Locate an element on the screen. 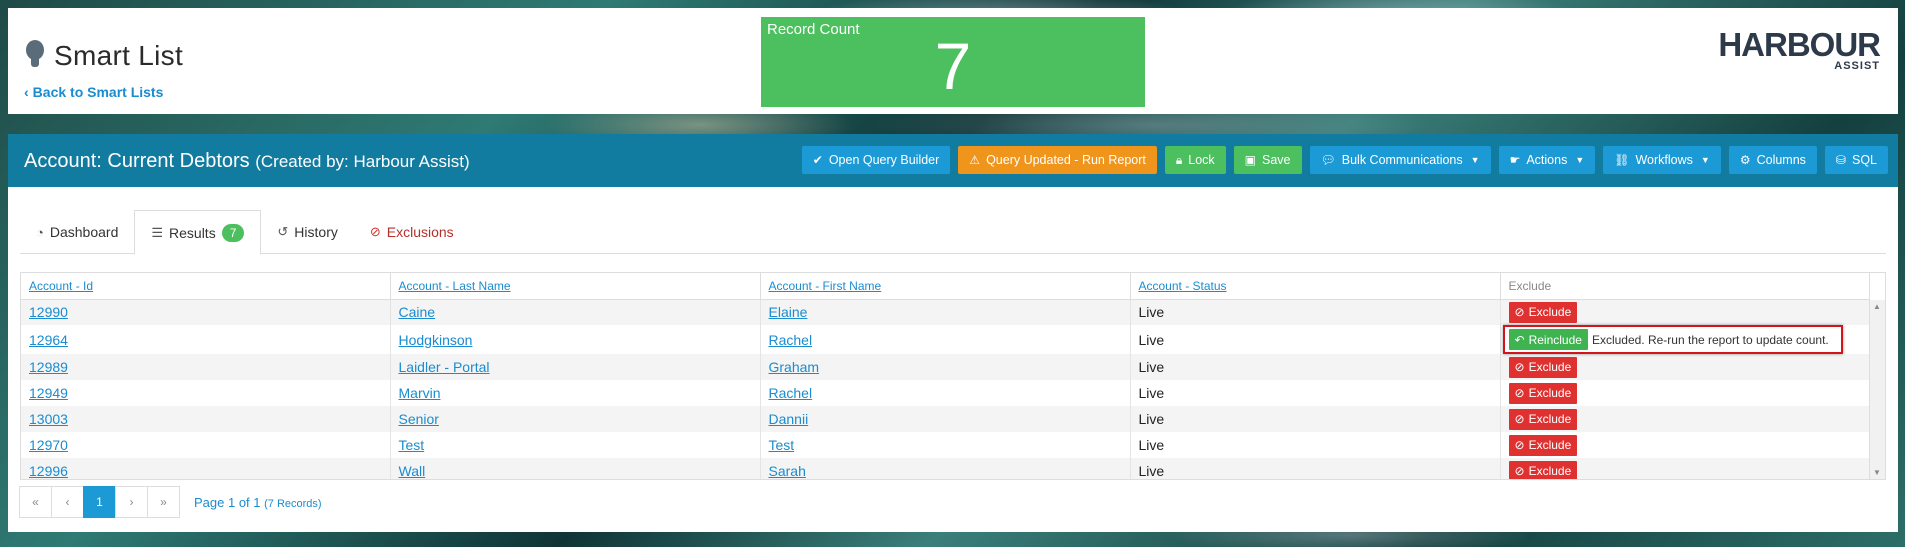 The width and height of the screenshot is (1905, 547). run-report-button: ⚠ Query Updated - Run Report is located at coordinates (1057, 160).